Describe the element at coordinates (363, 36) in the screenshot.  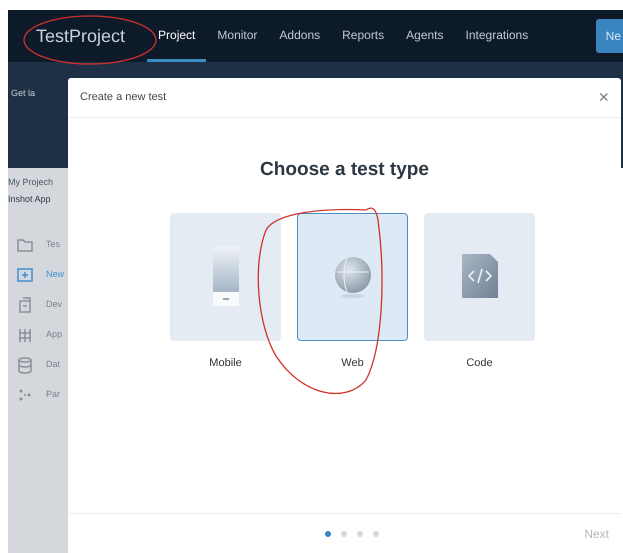
I see `nav-tab: Reports` at that location.